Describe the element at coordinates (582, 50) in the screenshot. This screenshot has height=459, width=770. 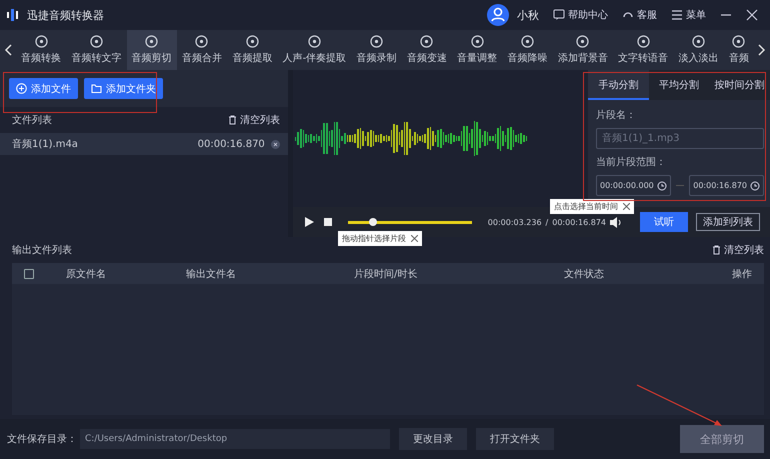
I see `tool-tab: 添加背景音` at that location.